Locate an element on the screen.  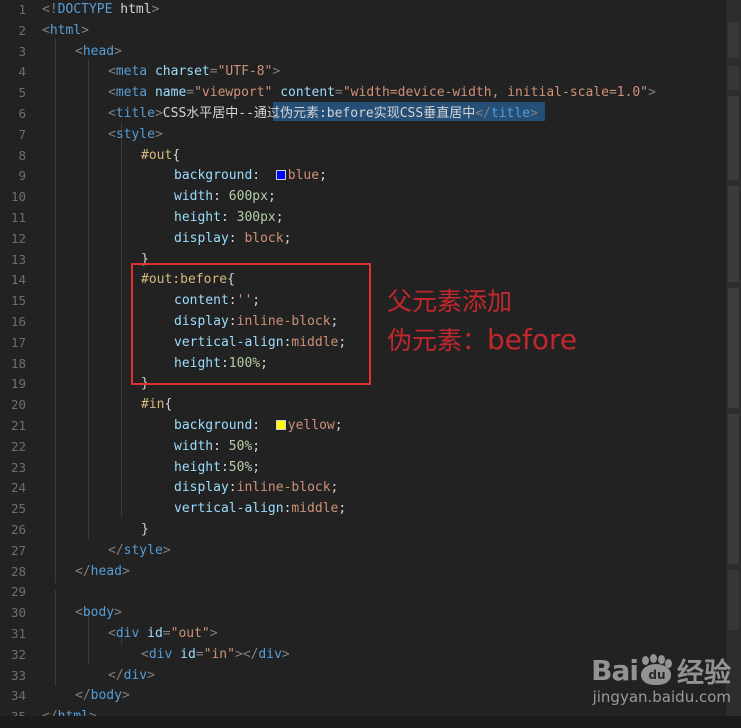
code-line: <html> is located at coordinates (65, 31).